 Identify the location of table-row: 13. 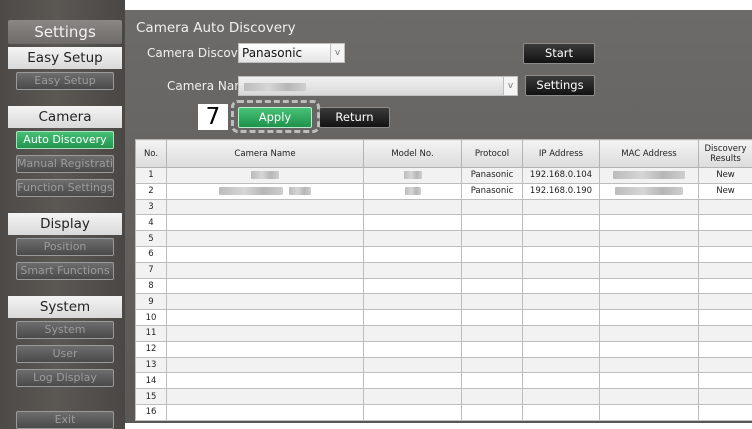
(443, 365).